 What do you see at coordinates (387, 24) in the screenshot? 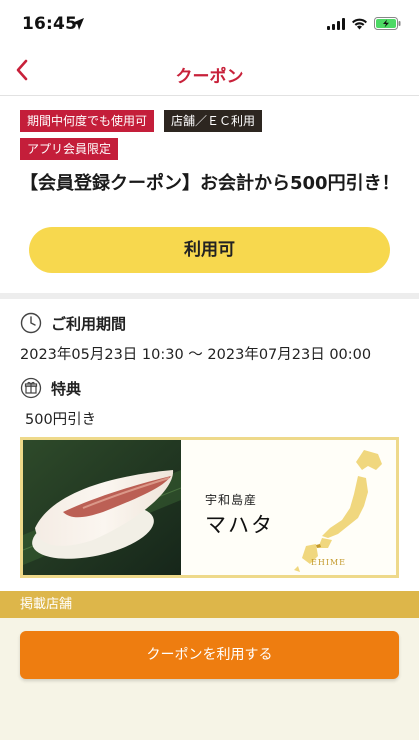
I see `battery-charging-icon` at bounding box center [387, 24].